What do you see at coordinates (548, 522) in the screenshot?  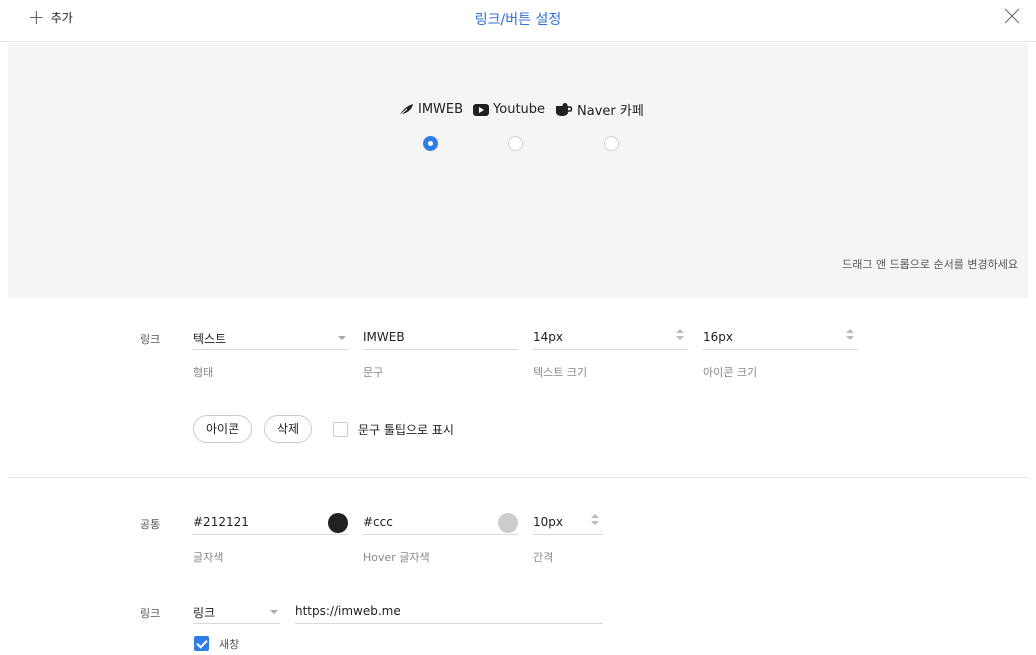 I see `spacing-value: 10px` at bounding box center [548, 522].